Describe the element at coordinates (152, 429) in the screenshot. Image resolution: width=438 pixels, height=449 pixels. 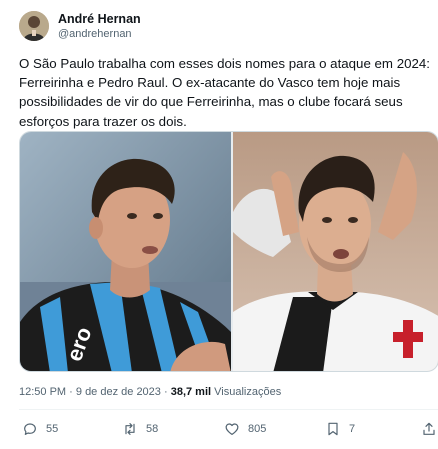
I see `retweet-count: 58` at that location.